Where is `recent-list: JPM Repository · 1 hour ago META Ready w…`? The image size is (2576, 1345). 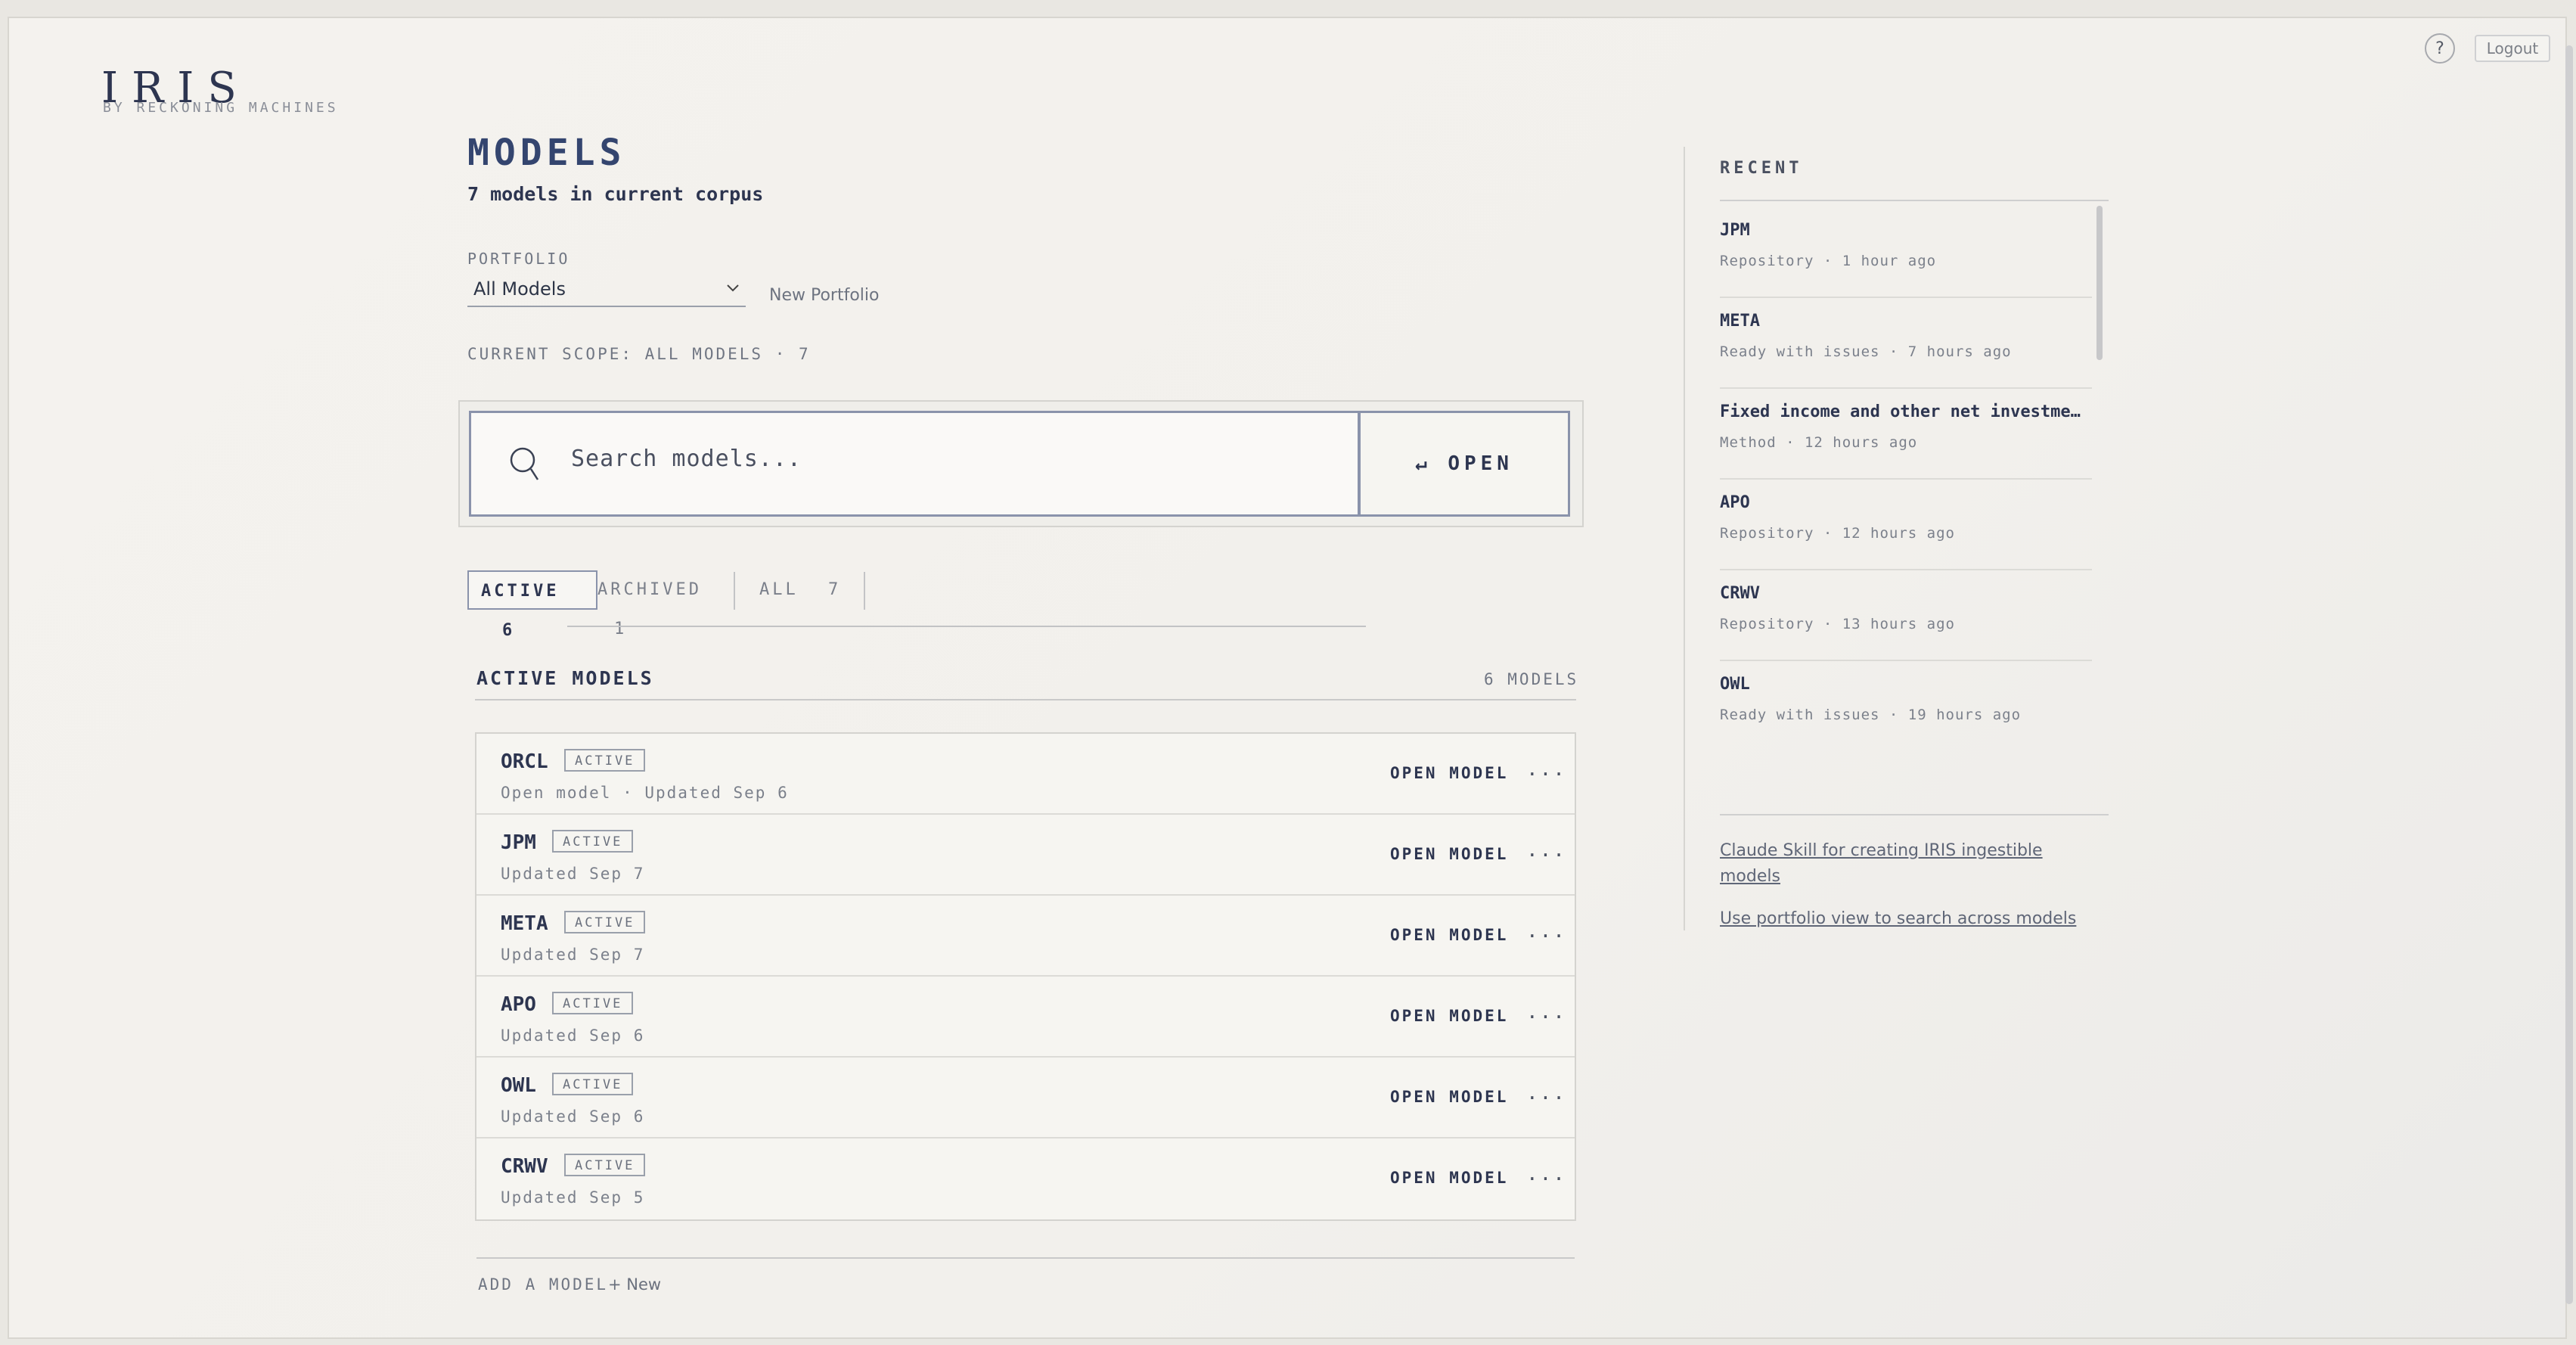
recent-list: JPM Repository · 1 hour ago META Ready w… is located at coordinates (1906, 473).